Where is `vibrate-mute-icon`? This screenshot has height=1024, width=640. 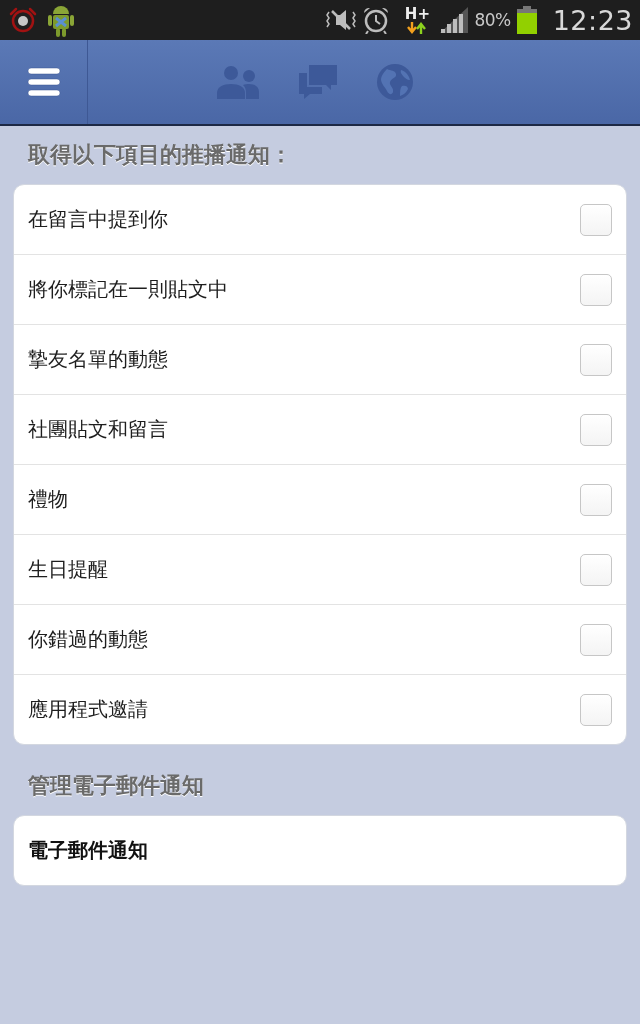 vibrate-mute-icon is located at coordinates (341, 20).